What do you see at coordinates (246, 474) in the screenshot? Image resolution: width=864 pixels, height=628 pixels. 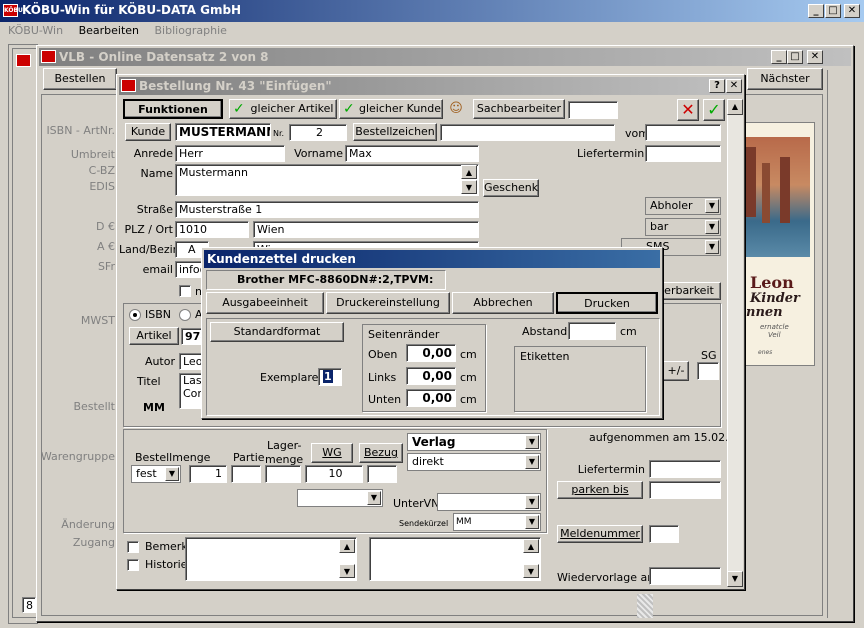 I see `partie-field` at bounding box center [246, 474].